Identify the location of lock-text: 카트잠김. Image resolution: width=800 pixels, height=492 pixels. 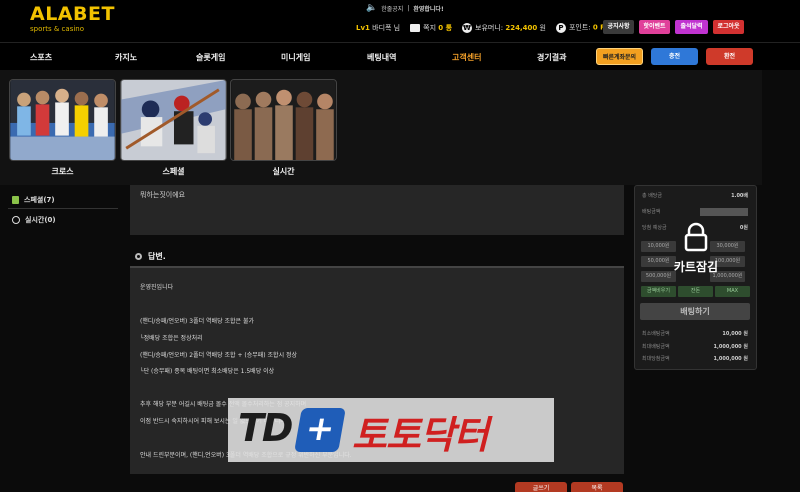
(696, 267).